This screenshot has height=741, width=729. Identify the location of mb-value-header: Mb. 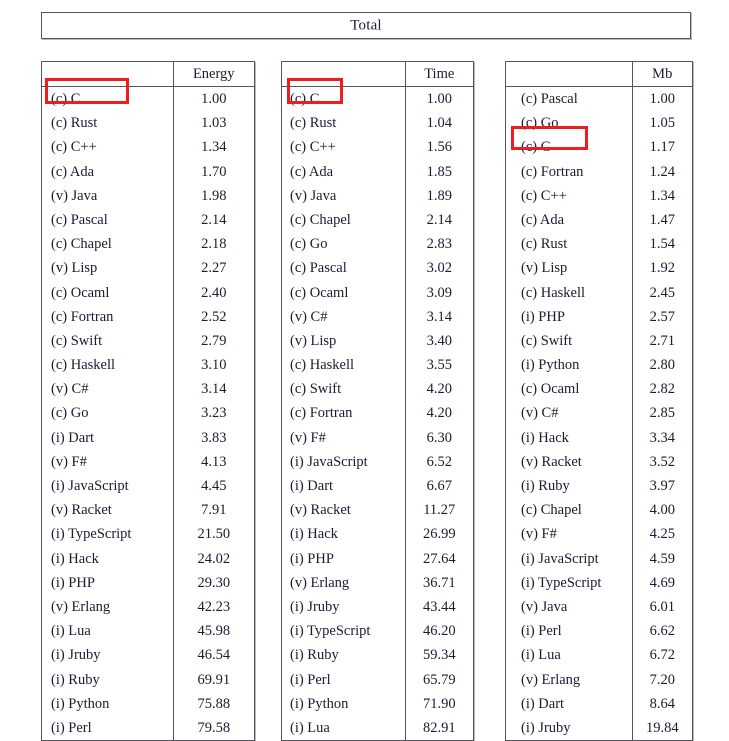
(662, 75).